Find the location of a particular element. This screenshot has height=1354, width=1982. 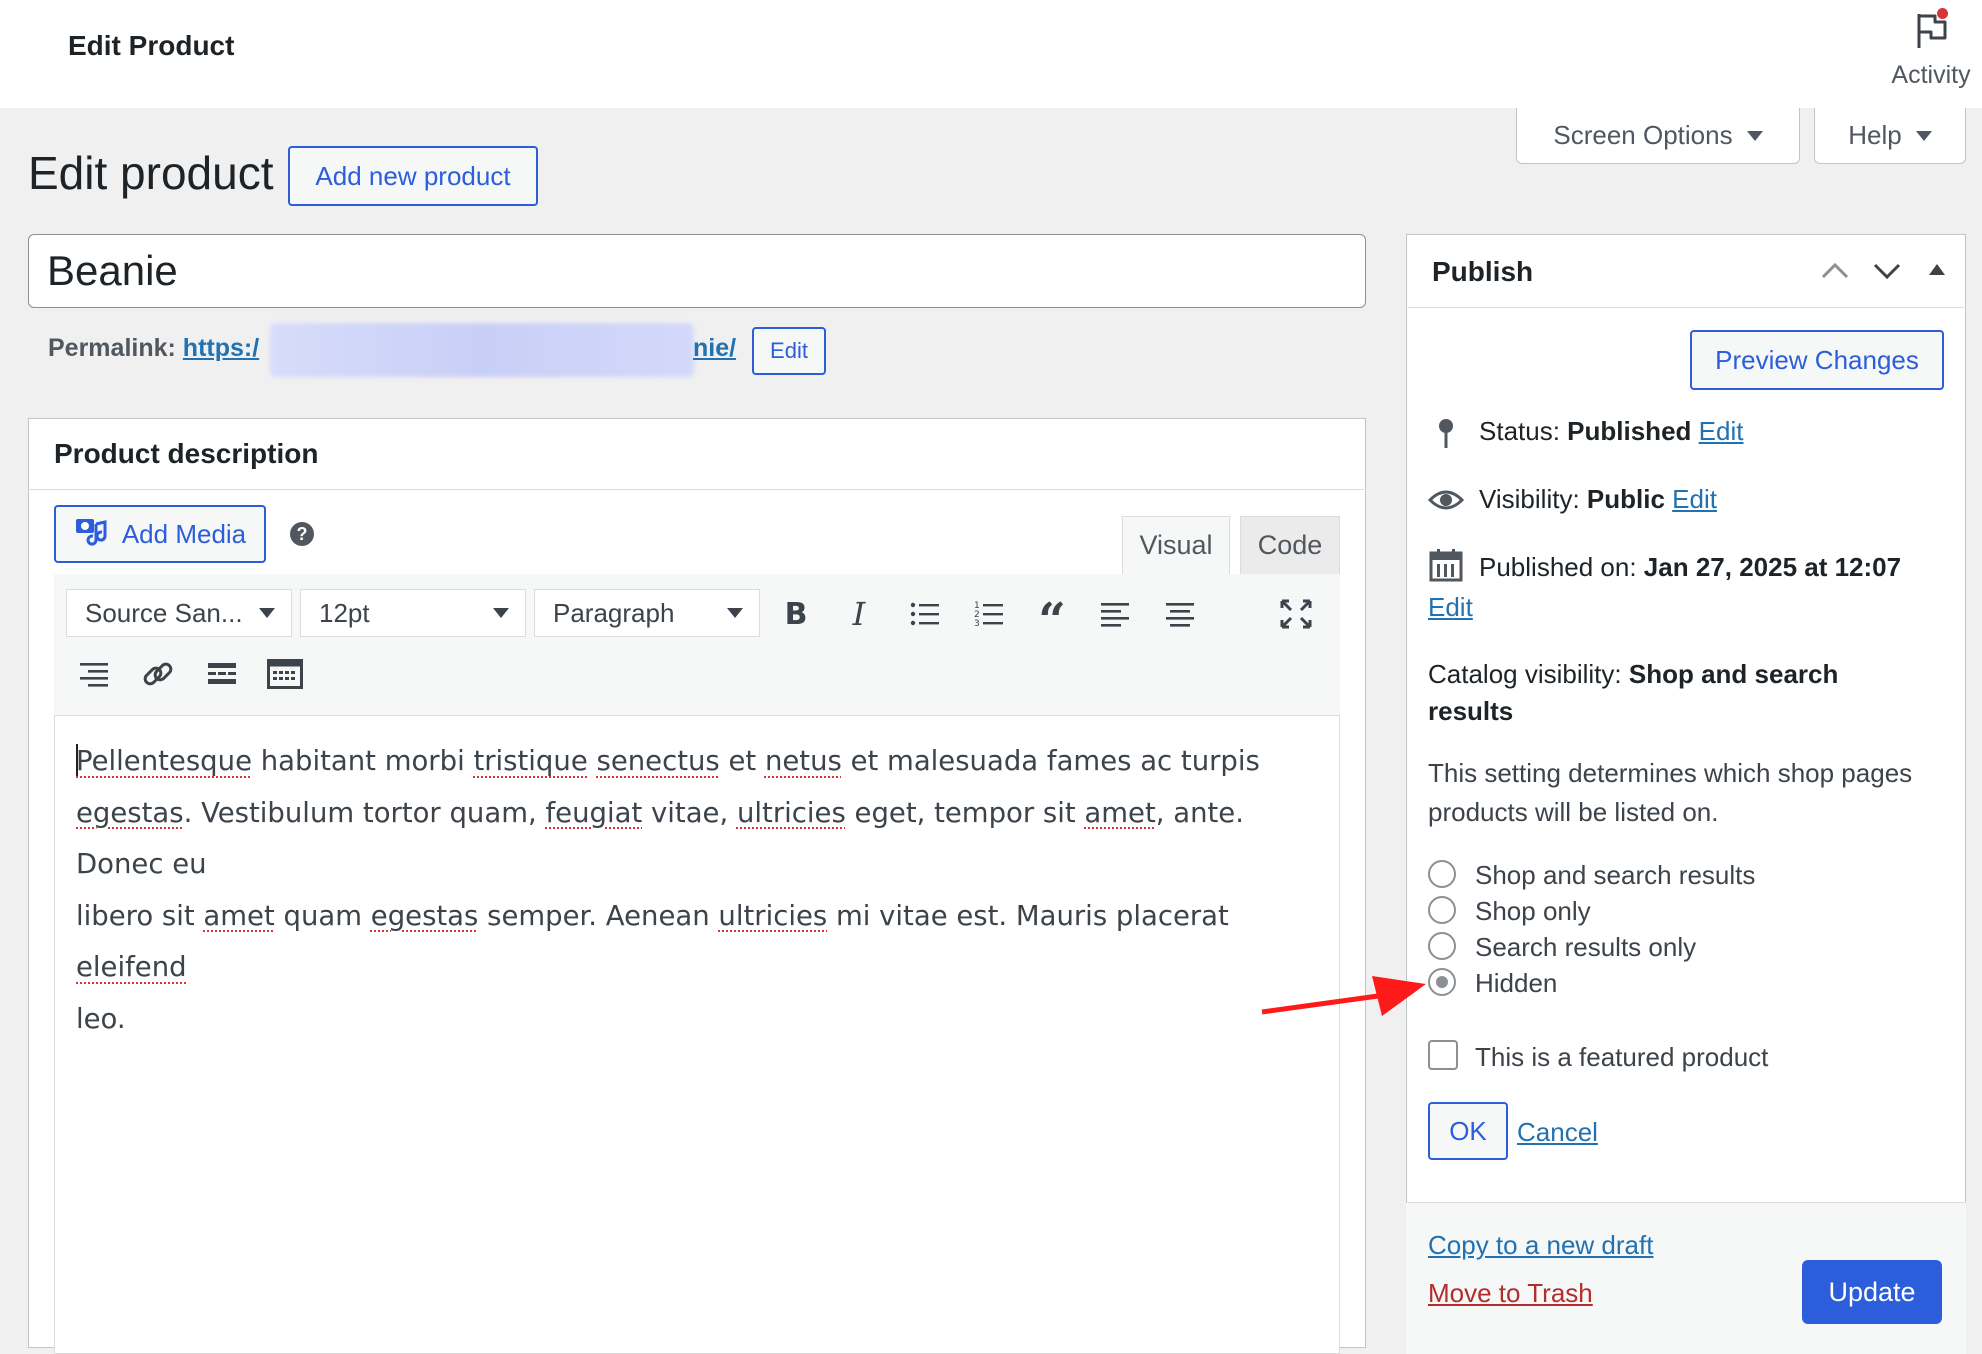

font-size-value: 12pt is located at coordinates (344, 612).